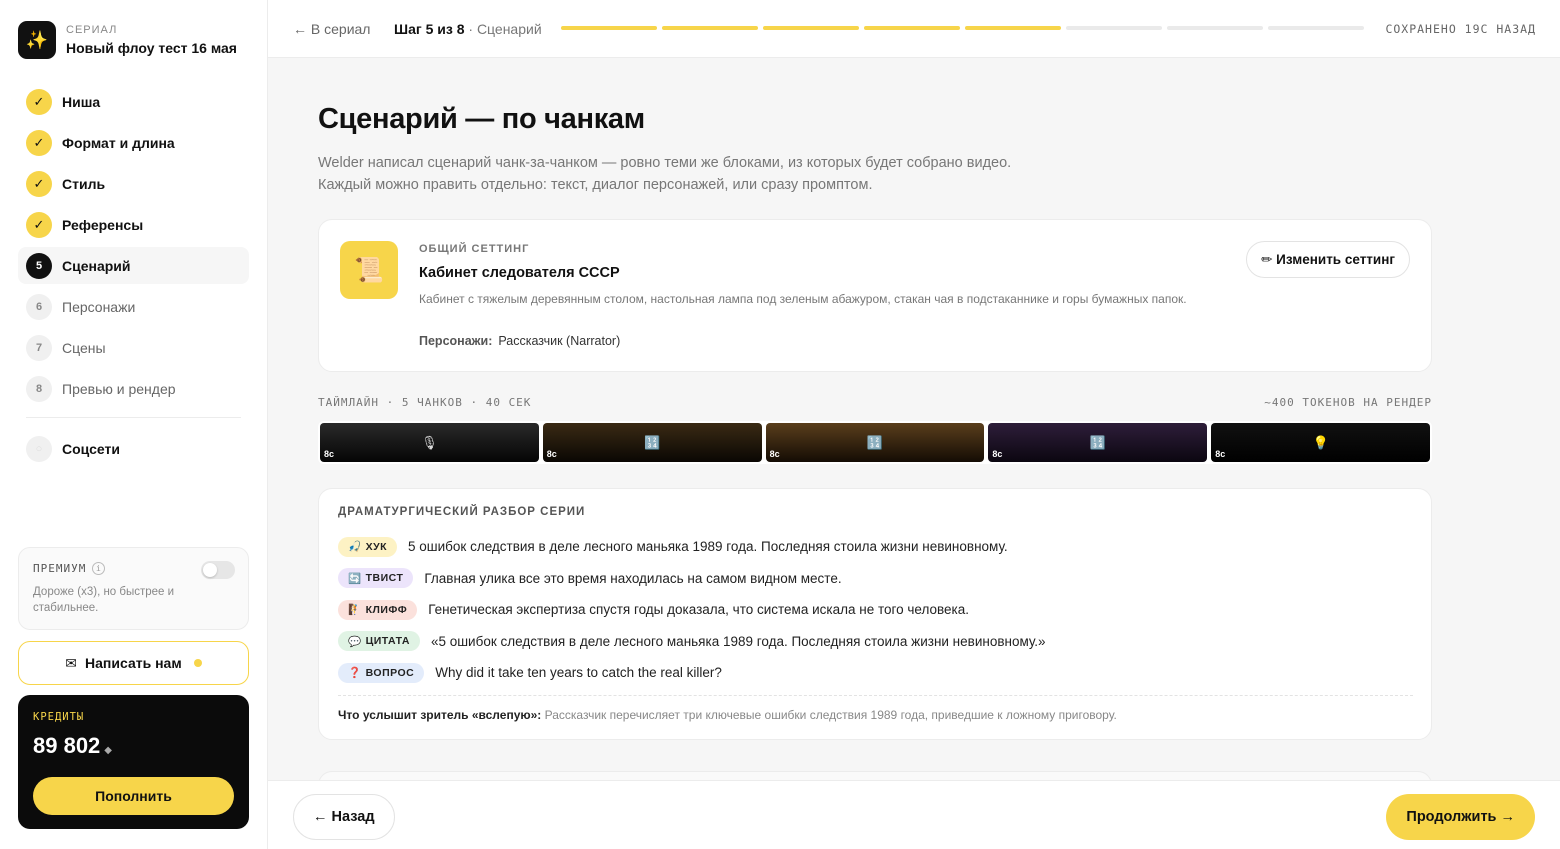 This screenshot has width=1560, height=849. Describe the element at coordinates (99, 306) in the screenshot. I see `sidebar-item-label: Персонажи` at that location.